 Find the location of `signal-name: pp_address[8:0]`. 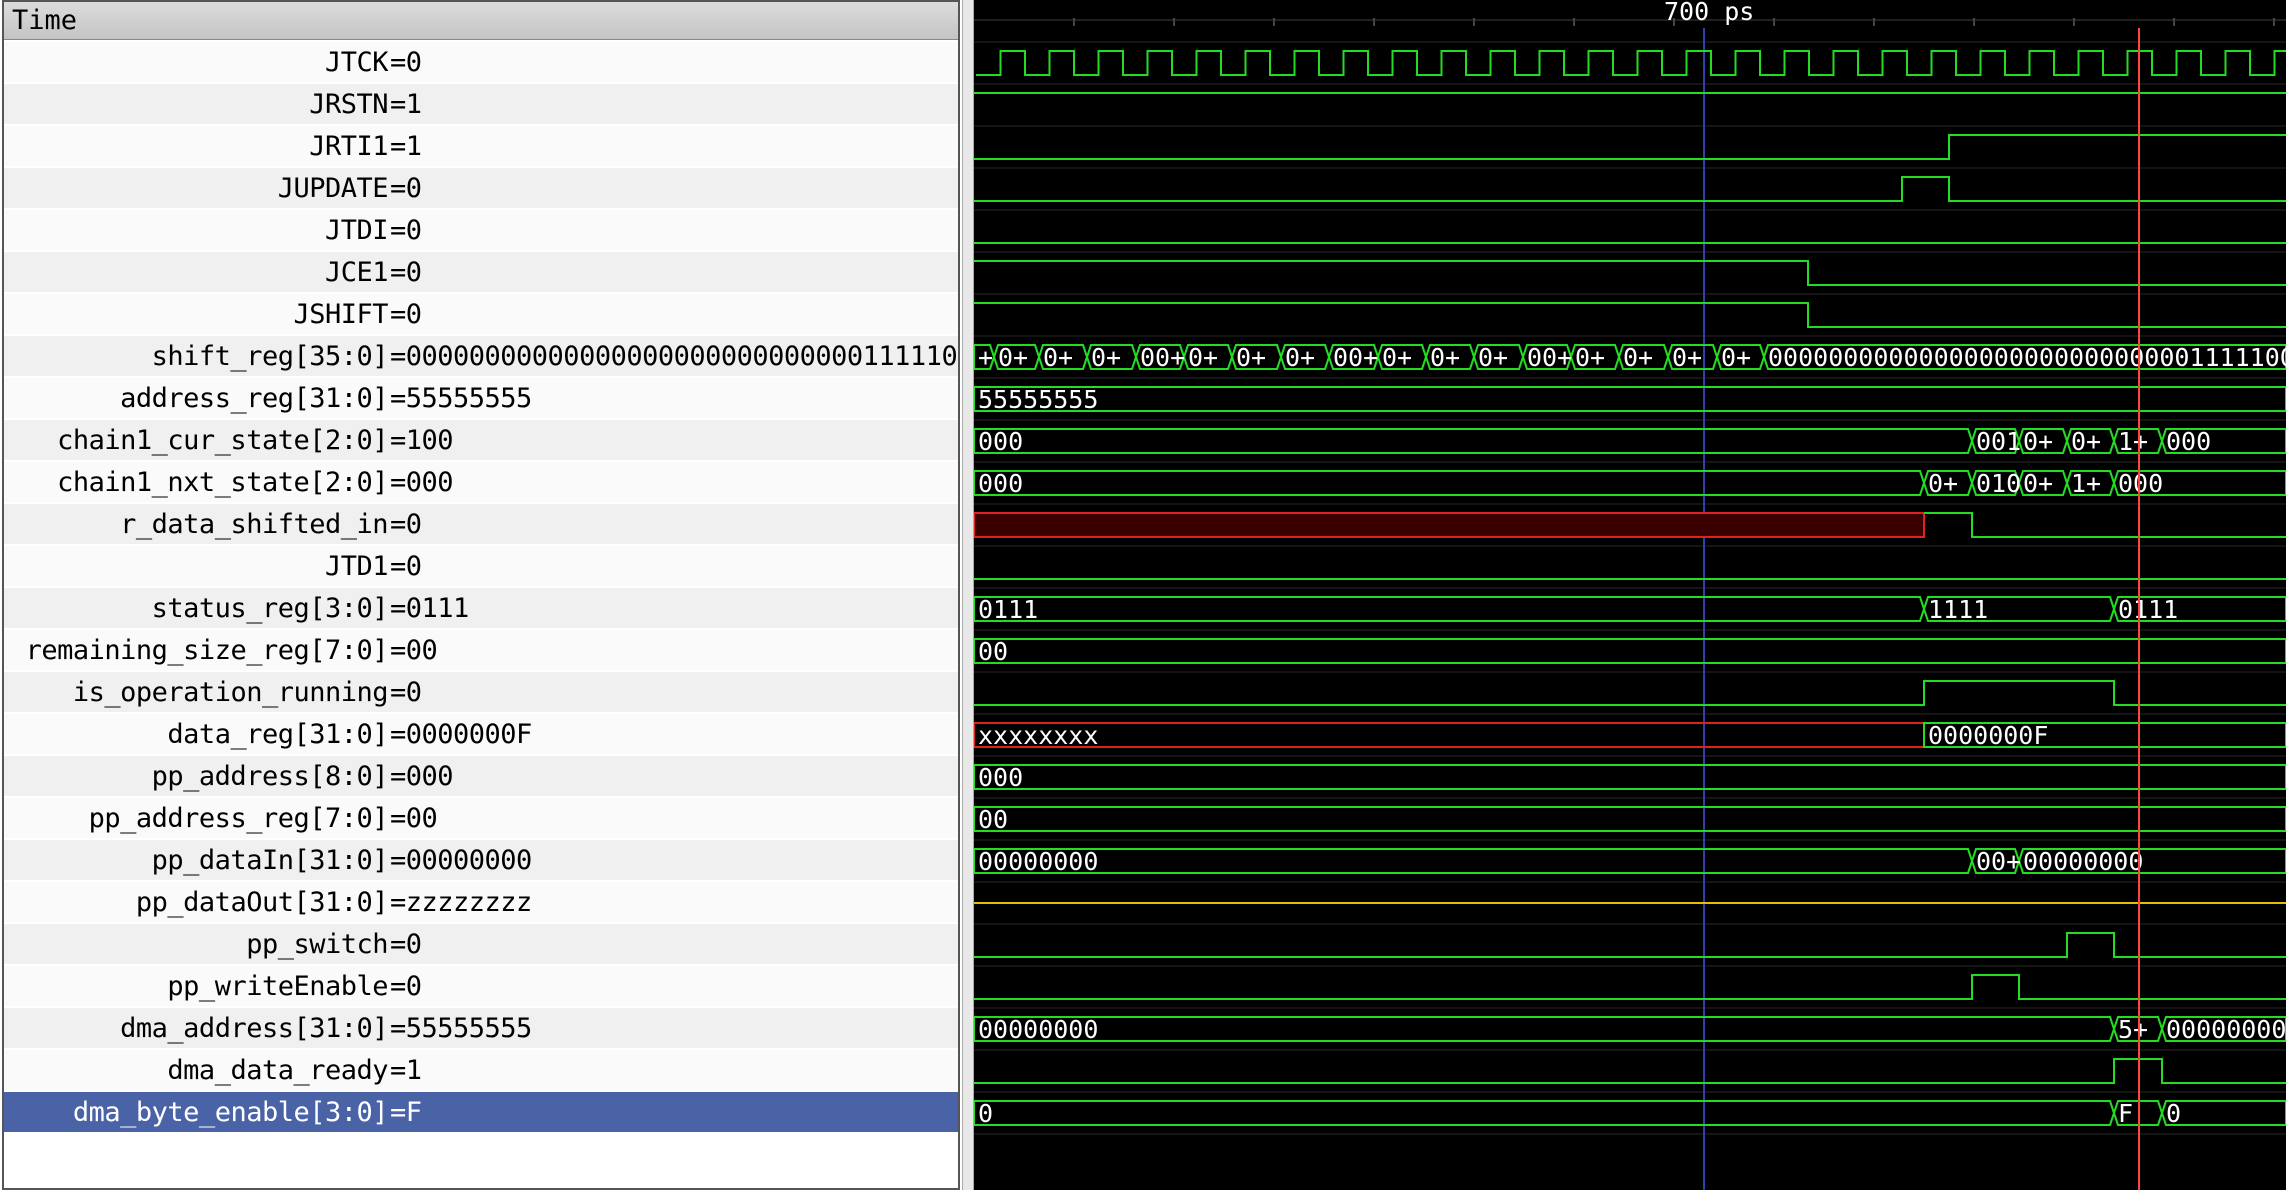

signal-name: pp_address[8:0] is located at coordinates (270, 776).